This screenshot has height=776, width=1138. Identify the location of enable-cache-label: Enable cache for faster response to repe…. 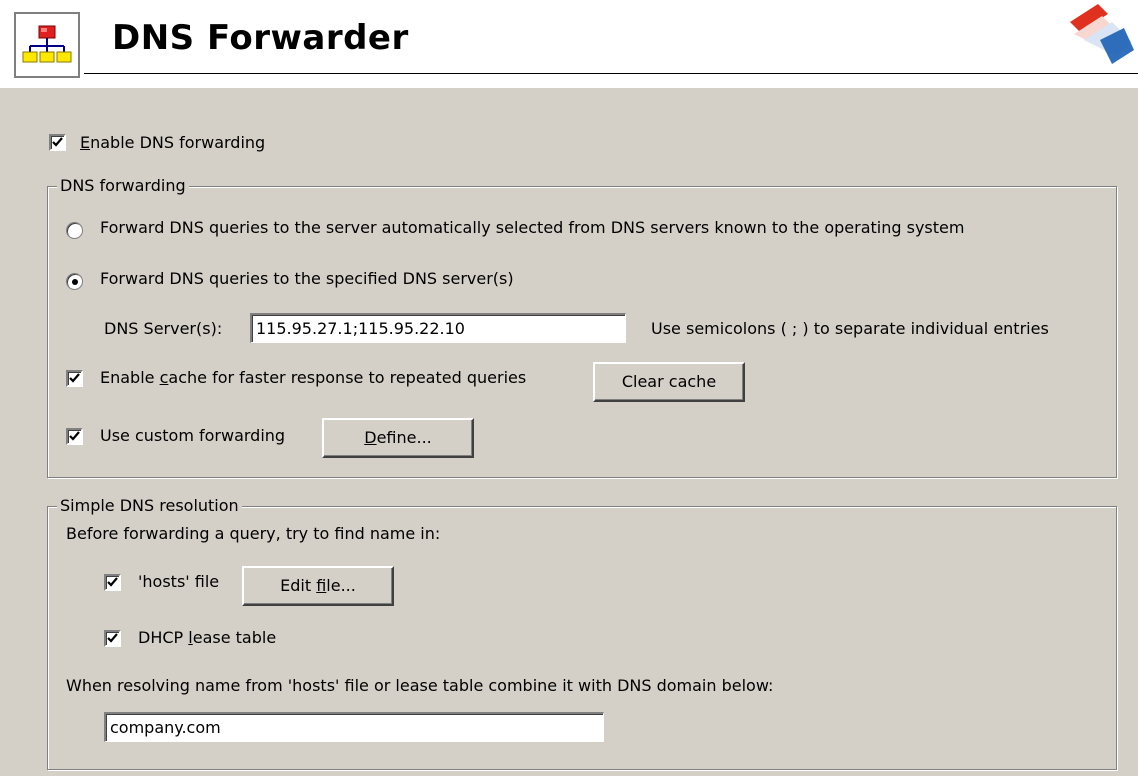
(313, 377).